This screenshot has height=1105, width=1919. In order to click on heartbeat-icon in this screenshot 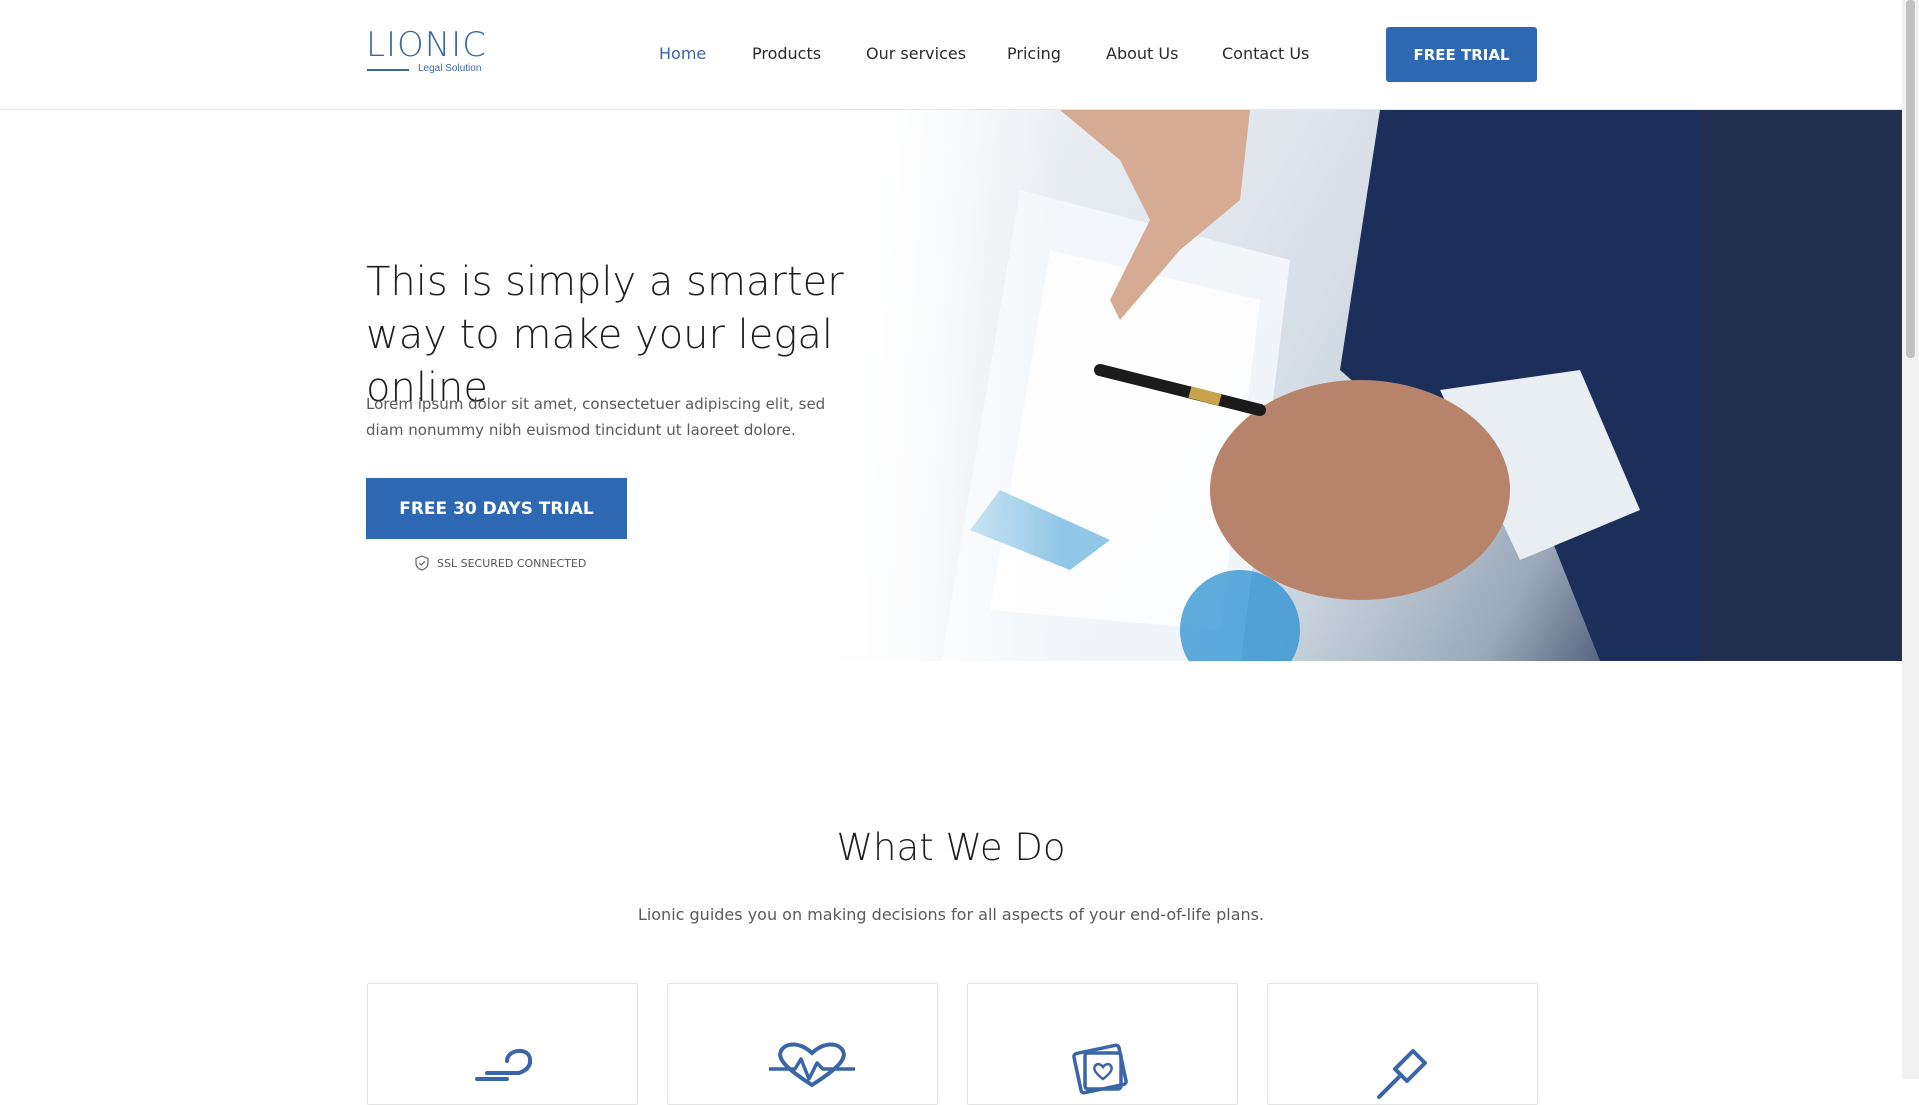, I will do `click(812, 1065)`.